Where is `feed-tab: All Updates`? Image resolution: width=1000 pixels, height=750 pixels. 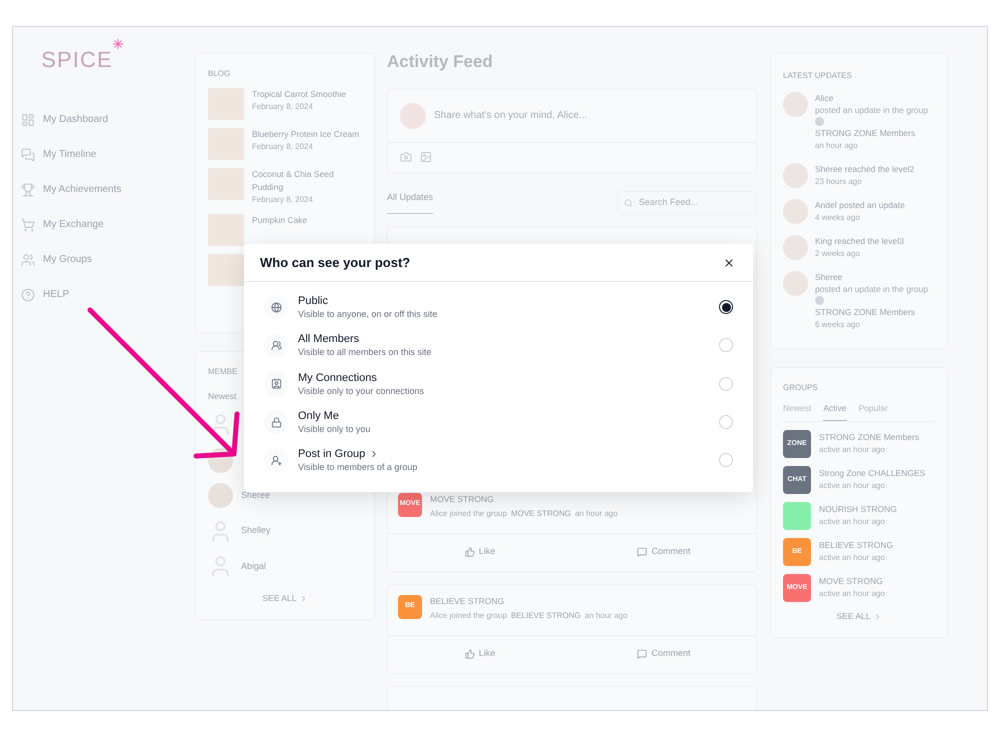
feed-tab: All Updates is located at coordinates (410, 202).